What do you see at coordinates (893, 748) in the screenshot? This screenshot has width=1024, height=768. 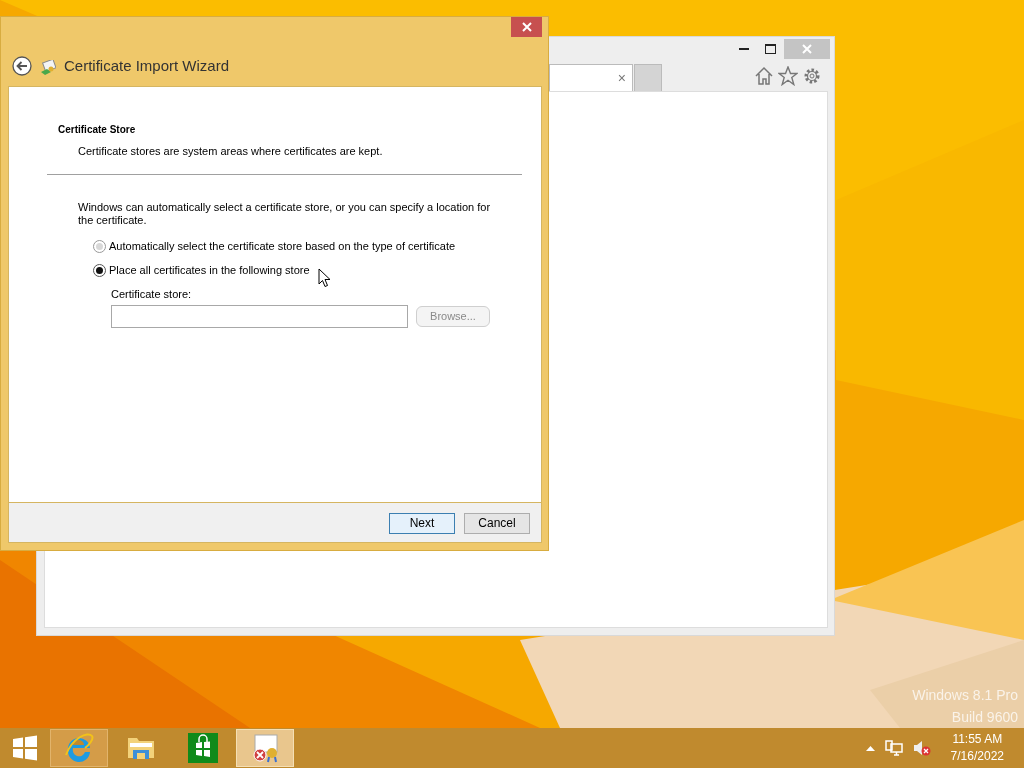 I see `network-icon` at bounding box center [893, 748].